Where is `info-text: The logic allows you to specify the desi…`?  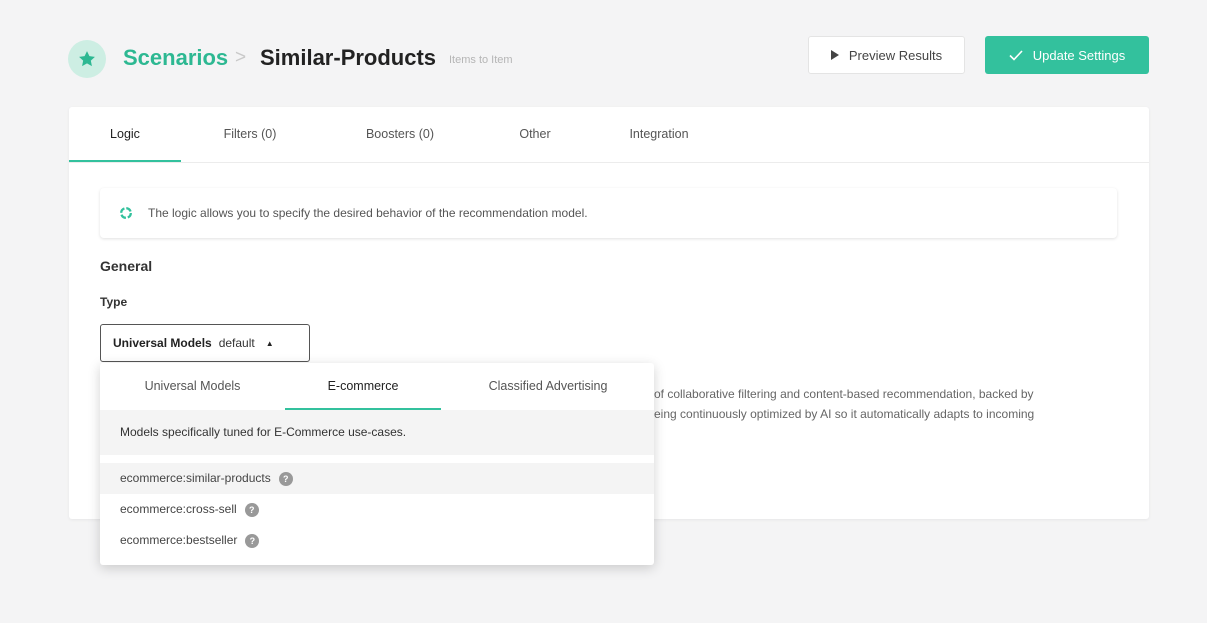 info-text: The logic allows you to specify the desi… is located at coordinates (368, 213).